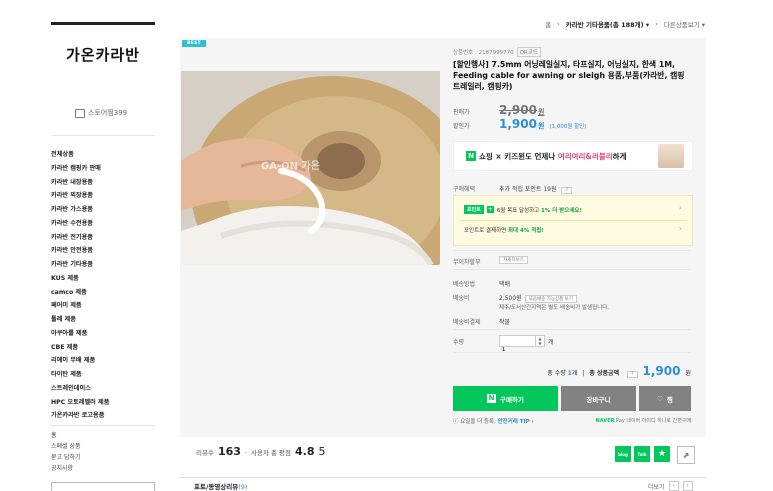 The image size is (773, 491). What do you see at coordinates (80, 361) in the screenshot?
I see `category-item: 리에이 무배 제품` at bounding box center [80, 361].